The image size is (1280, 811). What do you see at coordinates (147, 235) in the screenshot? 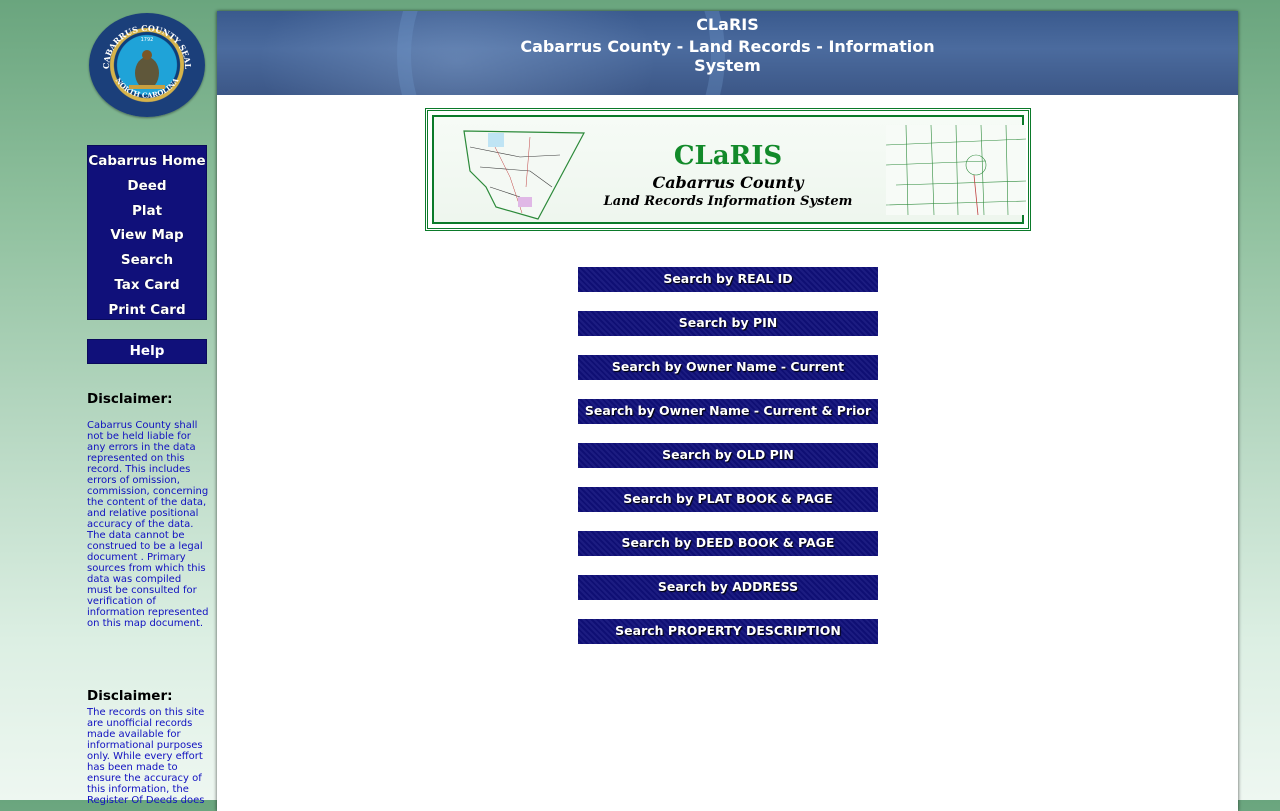
I see `nav-view-map: View Map` at bounding box center [147, 235].